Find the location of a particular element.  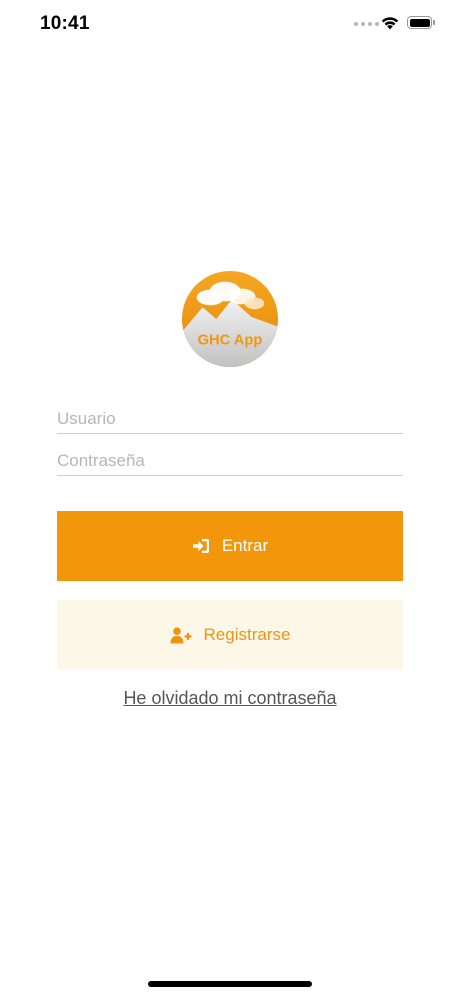

sign-in-icon is located at coordinates (201, 546).